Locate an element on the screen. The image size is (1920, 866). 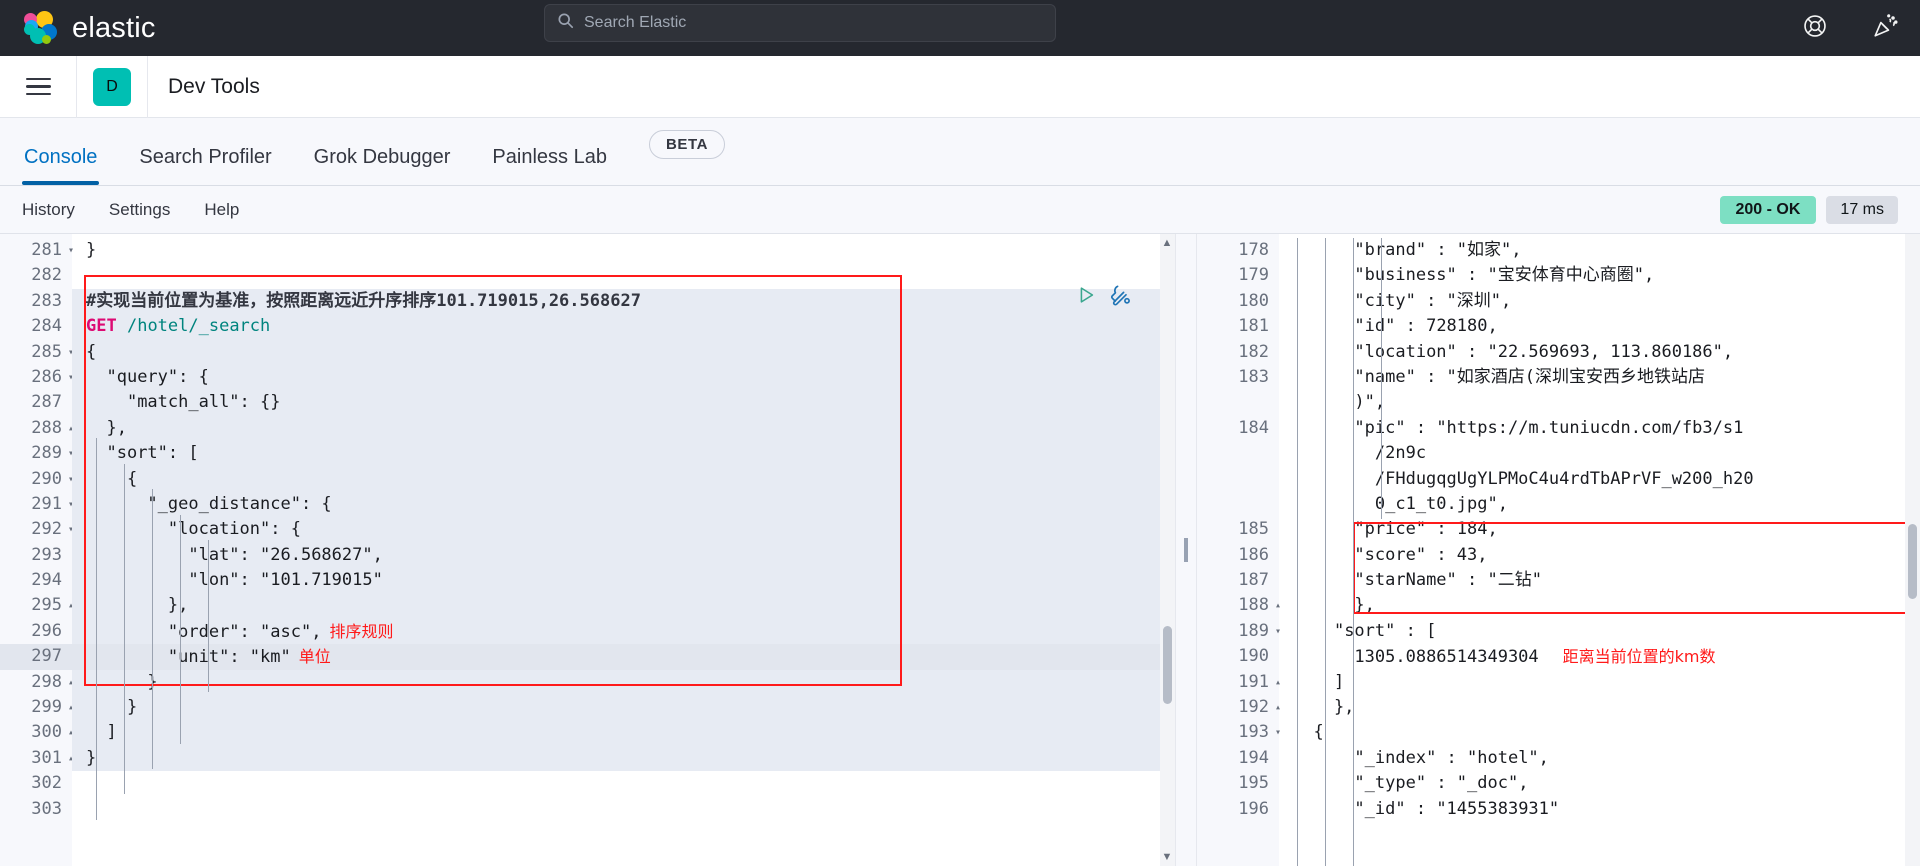
response-line: }, is located at coordinates (1334, 605).